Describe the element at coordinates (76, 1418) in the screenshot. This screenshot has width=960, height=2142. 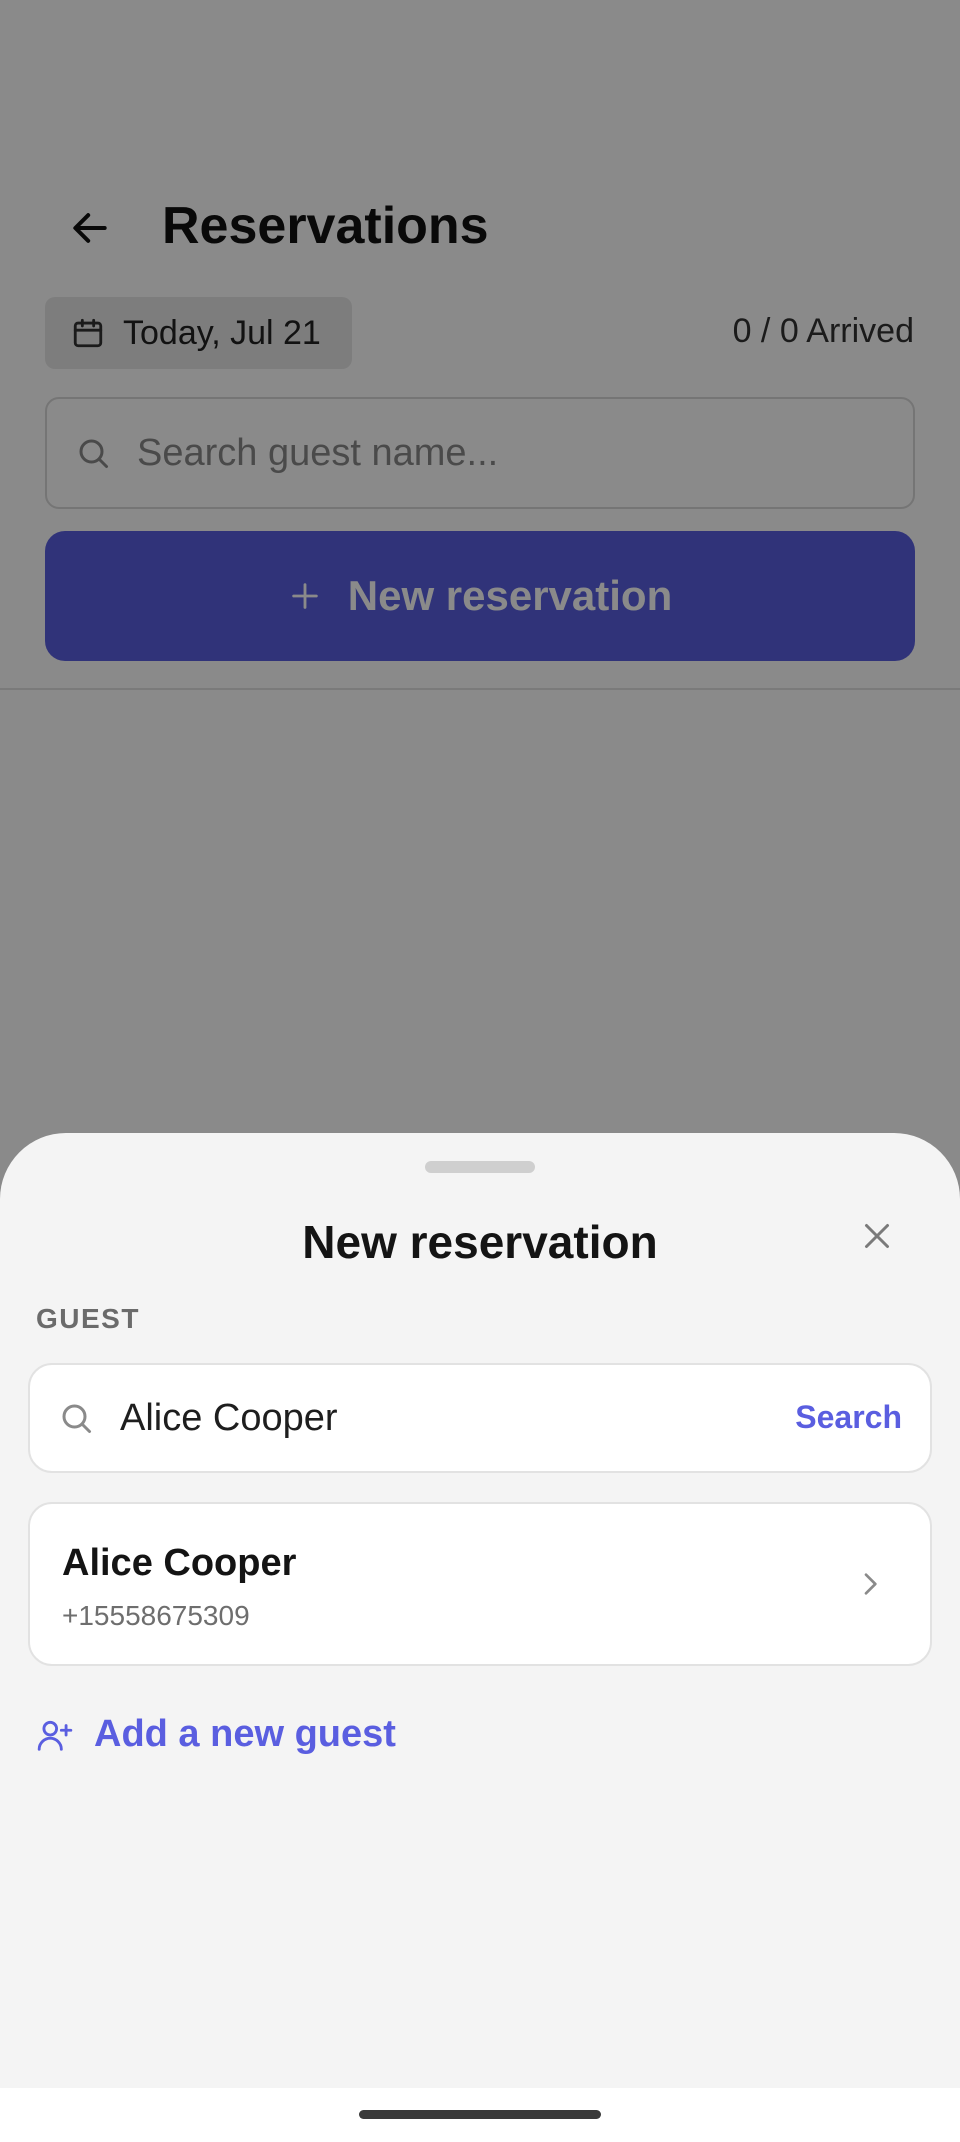
I see `search-icon` at that location.